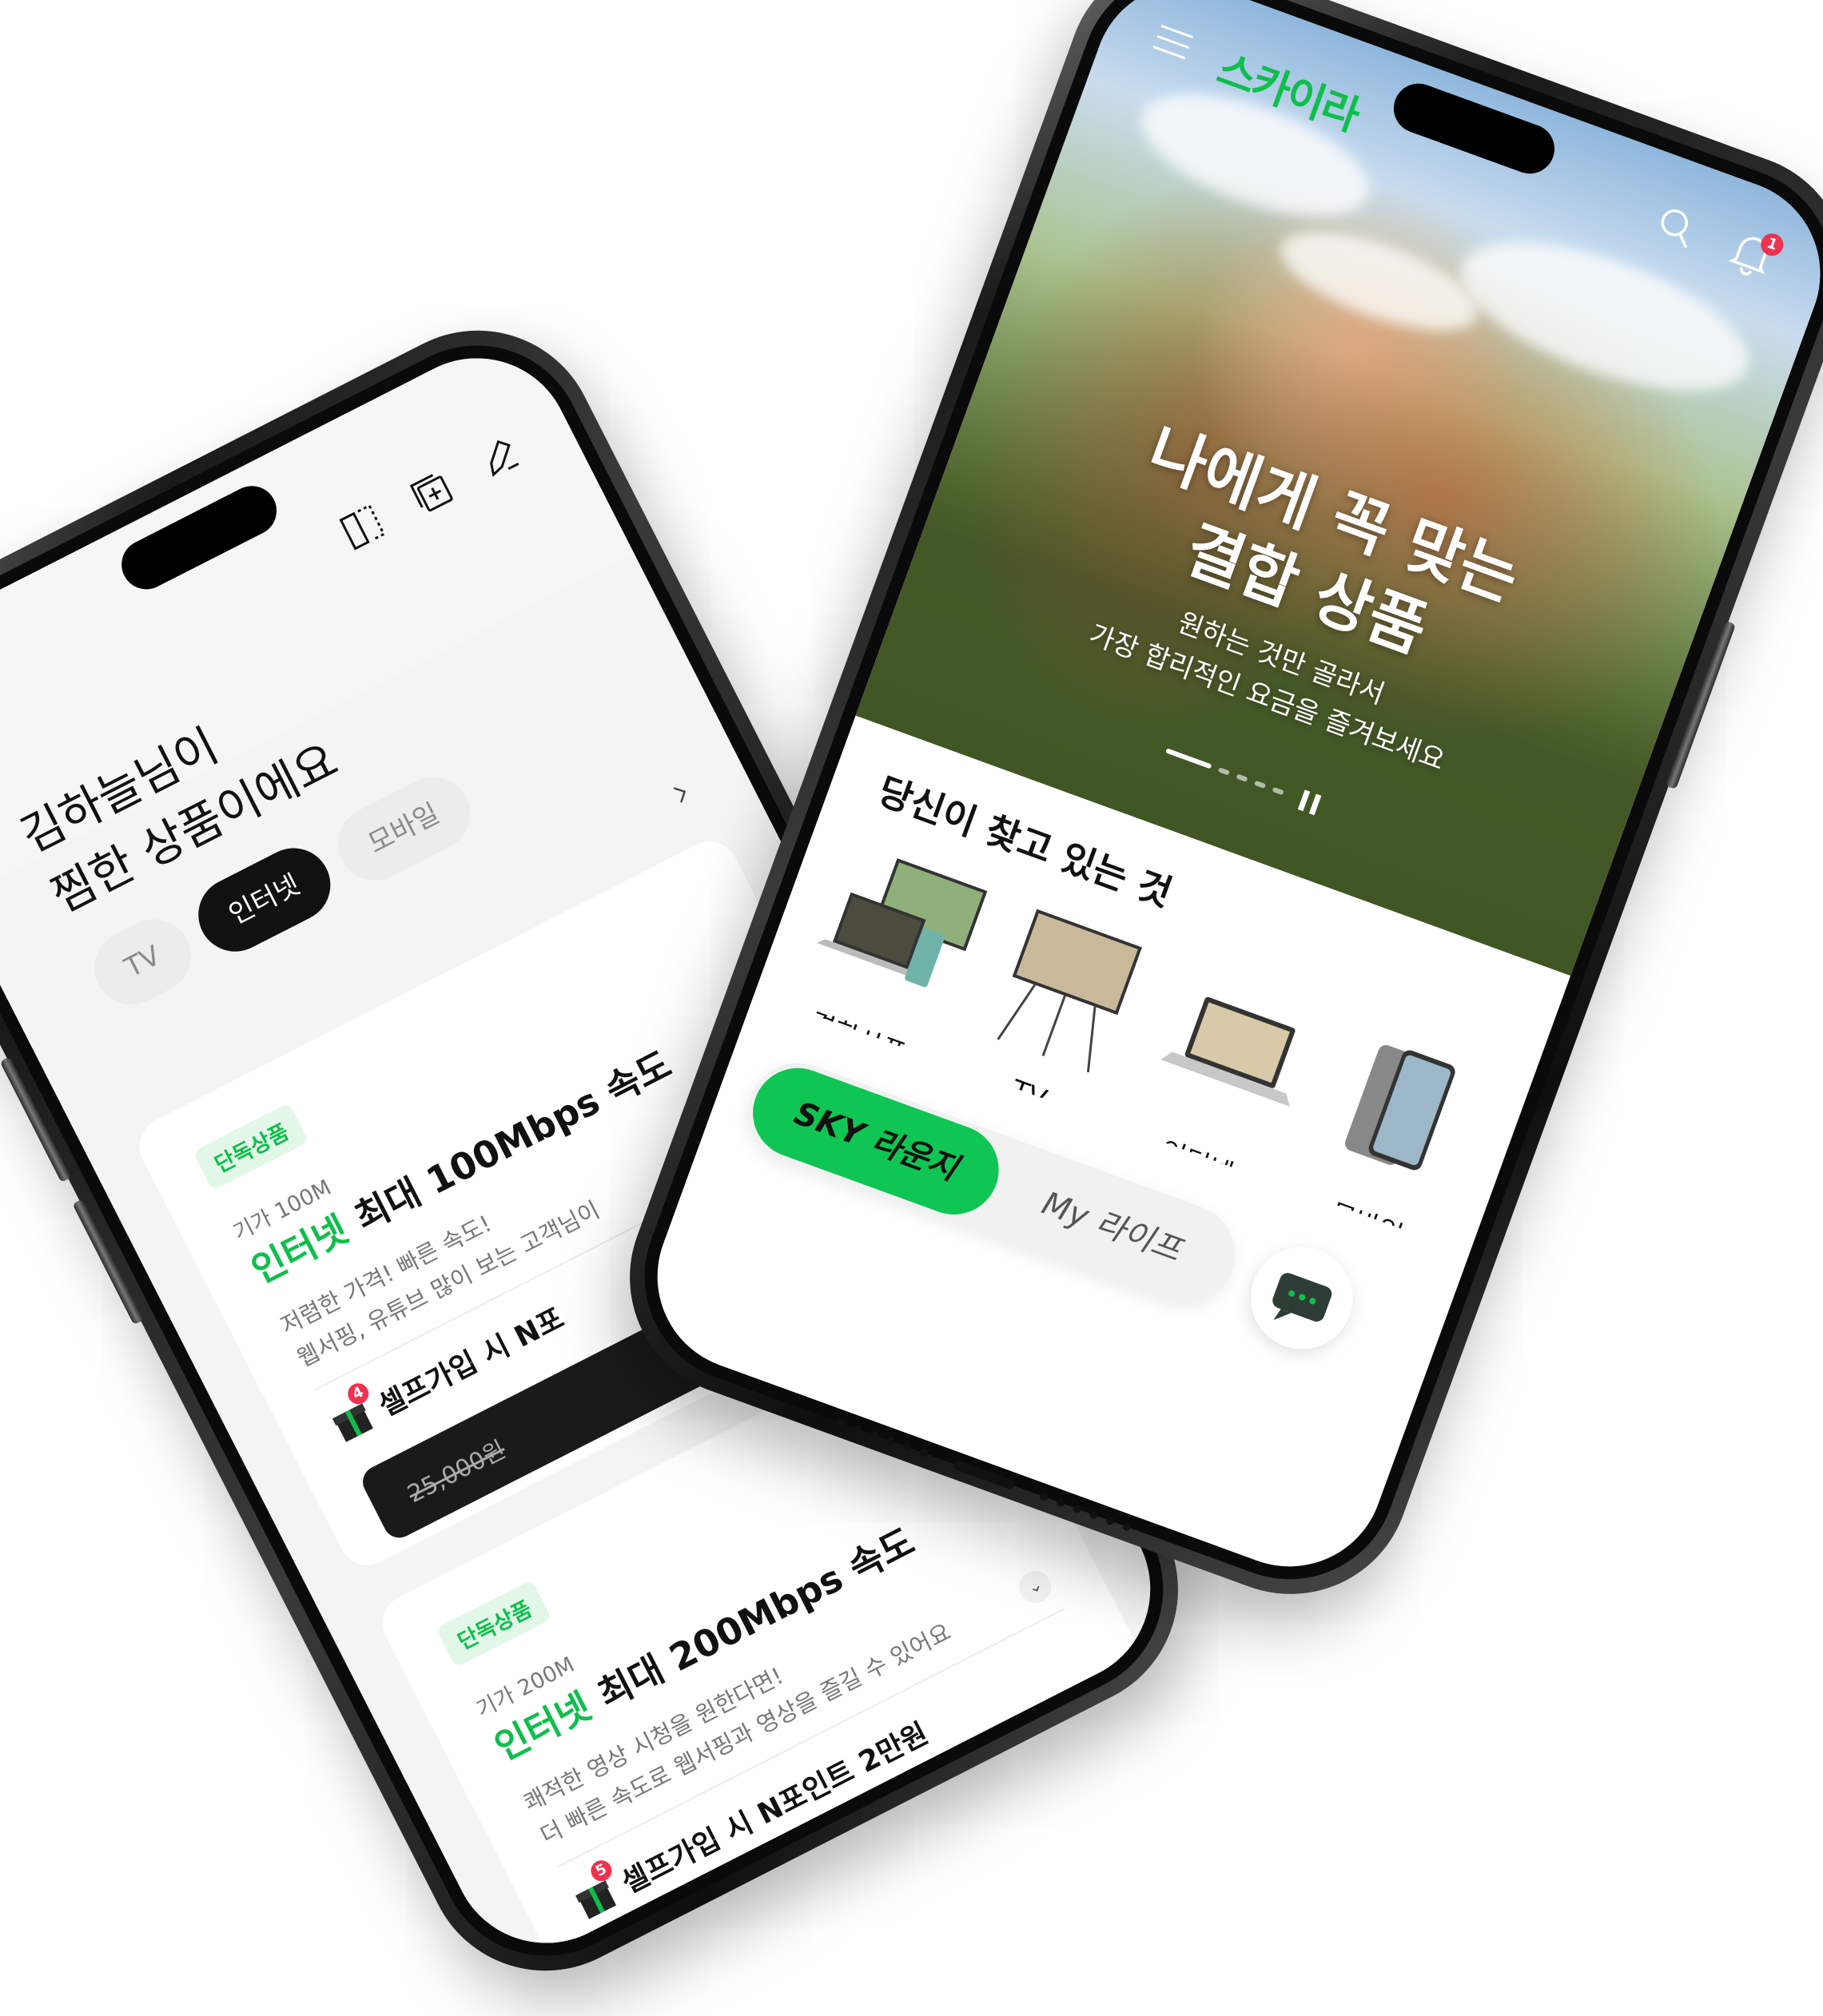 This screenshot has width=1823, height=2016. What do you see at coordinates (143, 962) in the screenshot?
I see `tab-tv: TV` at bounding box center [143, 962].